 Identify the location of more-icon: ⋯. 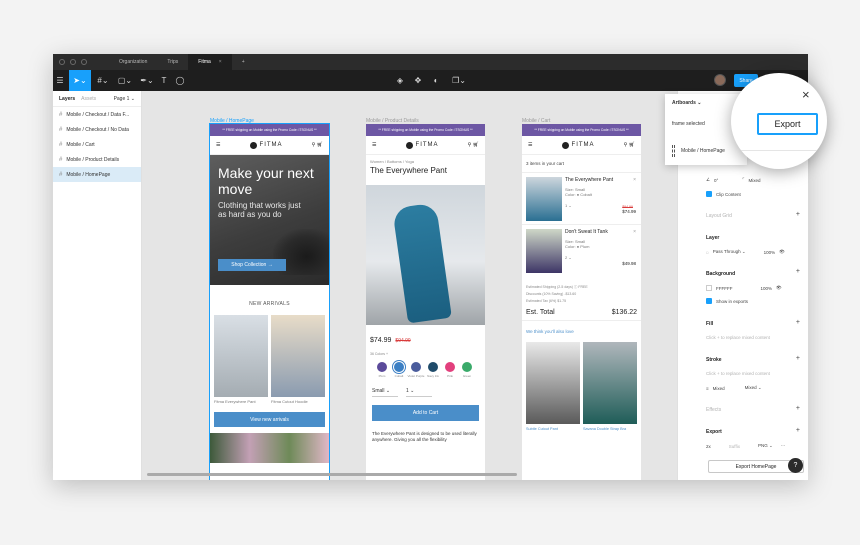
(783, 446).